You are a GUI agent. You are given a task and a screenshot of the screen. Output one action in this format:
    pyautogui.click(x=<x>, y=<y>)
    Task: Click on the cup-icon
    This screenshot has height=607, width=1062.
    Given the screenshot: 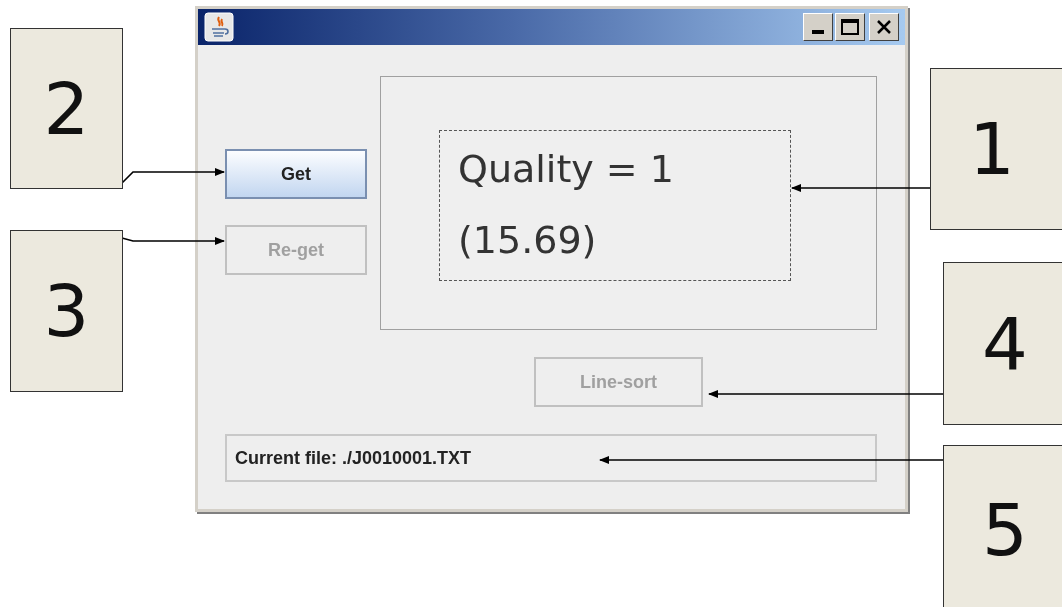 What is the action you would take?
    pyautogui.click(x=219, y=27)
    